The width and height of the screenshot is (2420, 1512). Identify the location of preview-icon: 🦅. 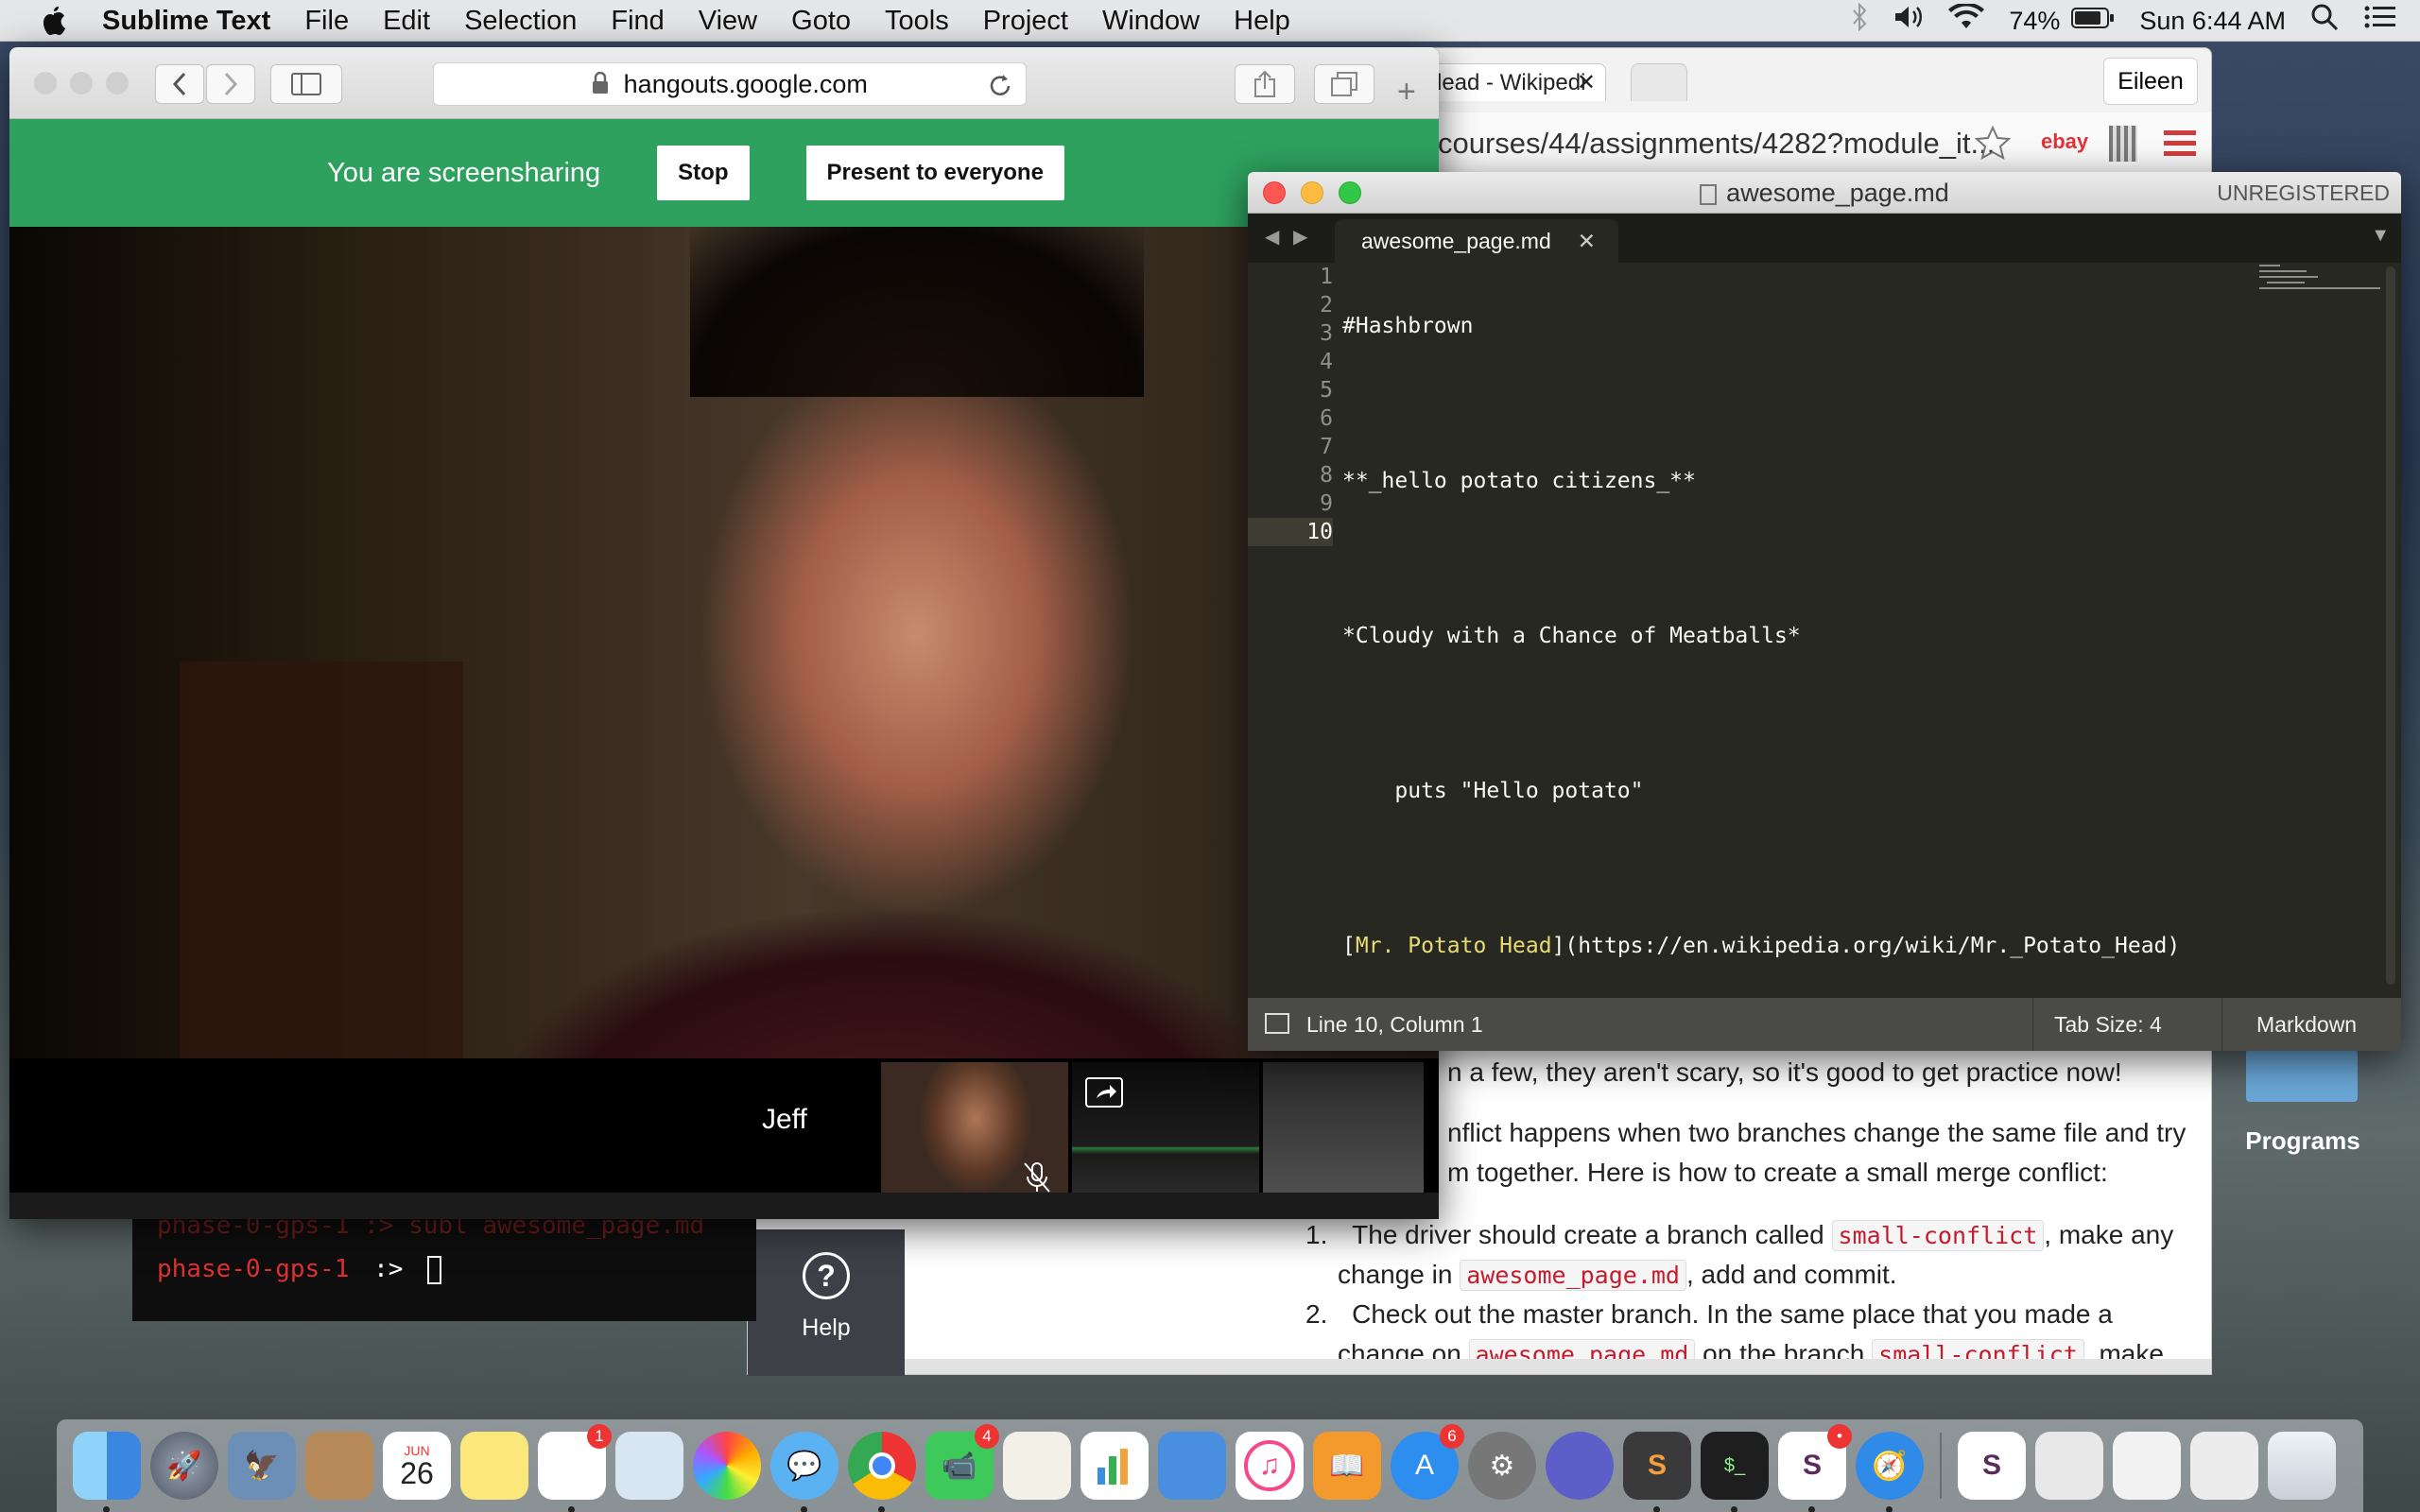
(262, 1466).